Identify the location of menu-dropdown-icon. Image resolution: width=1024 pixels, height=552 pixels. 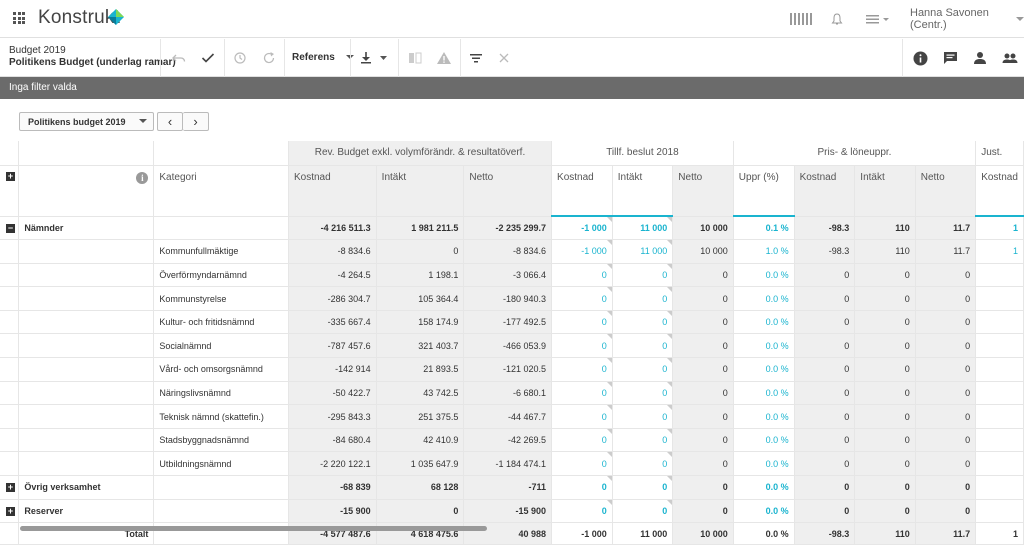
(878, 19).